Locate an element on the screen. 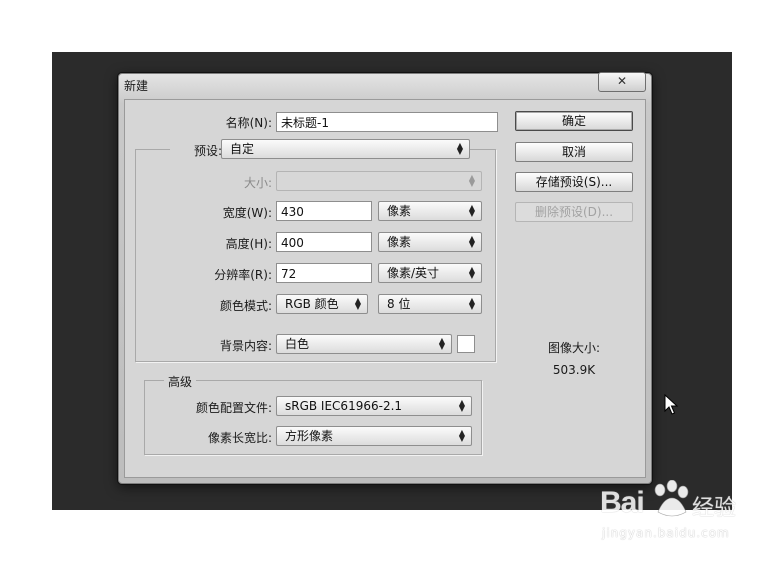 This screenshot has height=562, width=784. resolution-unit-value: 像素/英寸 is located at coordinates (413, 273).